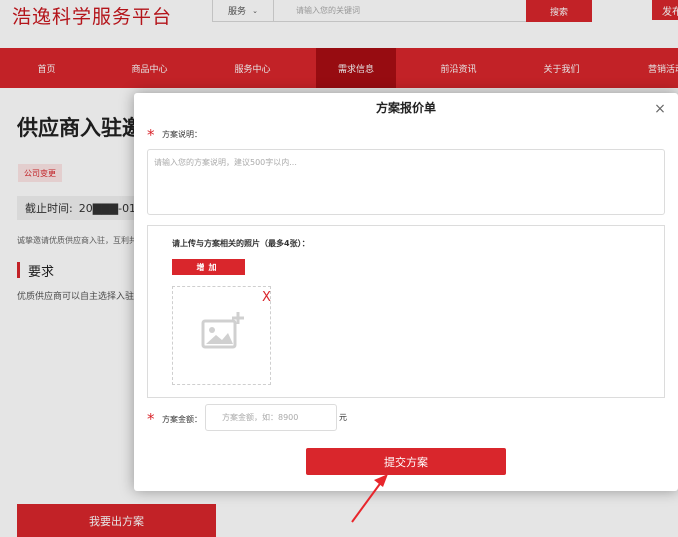 The width and height of the screenshot is (678, 537). I want to click on amount-input: 方案金额，如：8900, so click(271, 417).